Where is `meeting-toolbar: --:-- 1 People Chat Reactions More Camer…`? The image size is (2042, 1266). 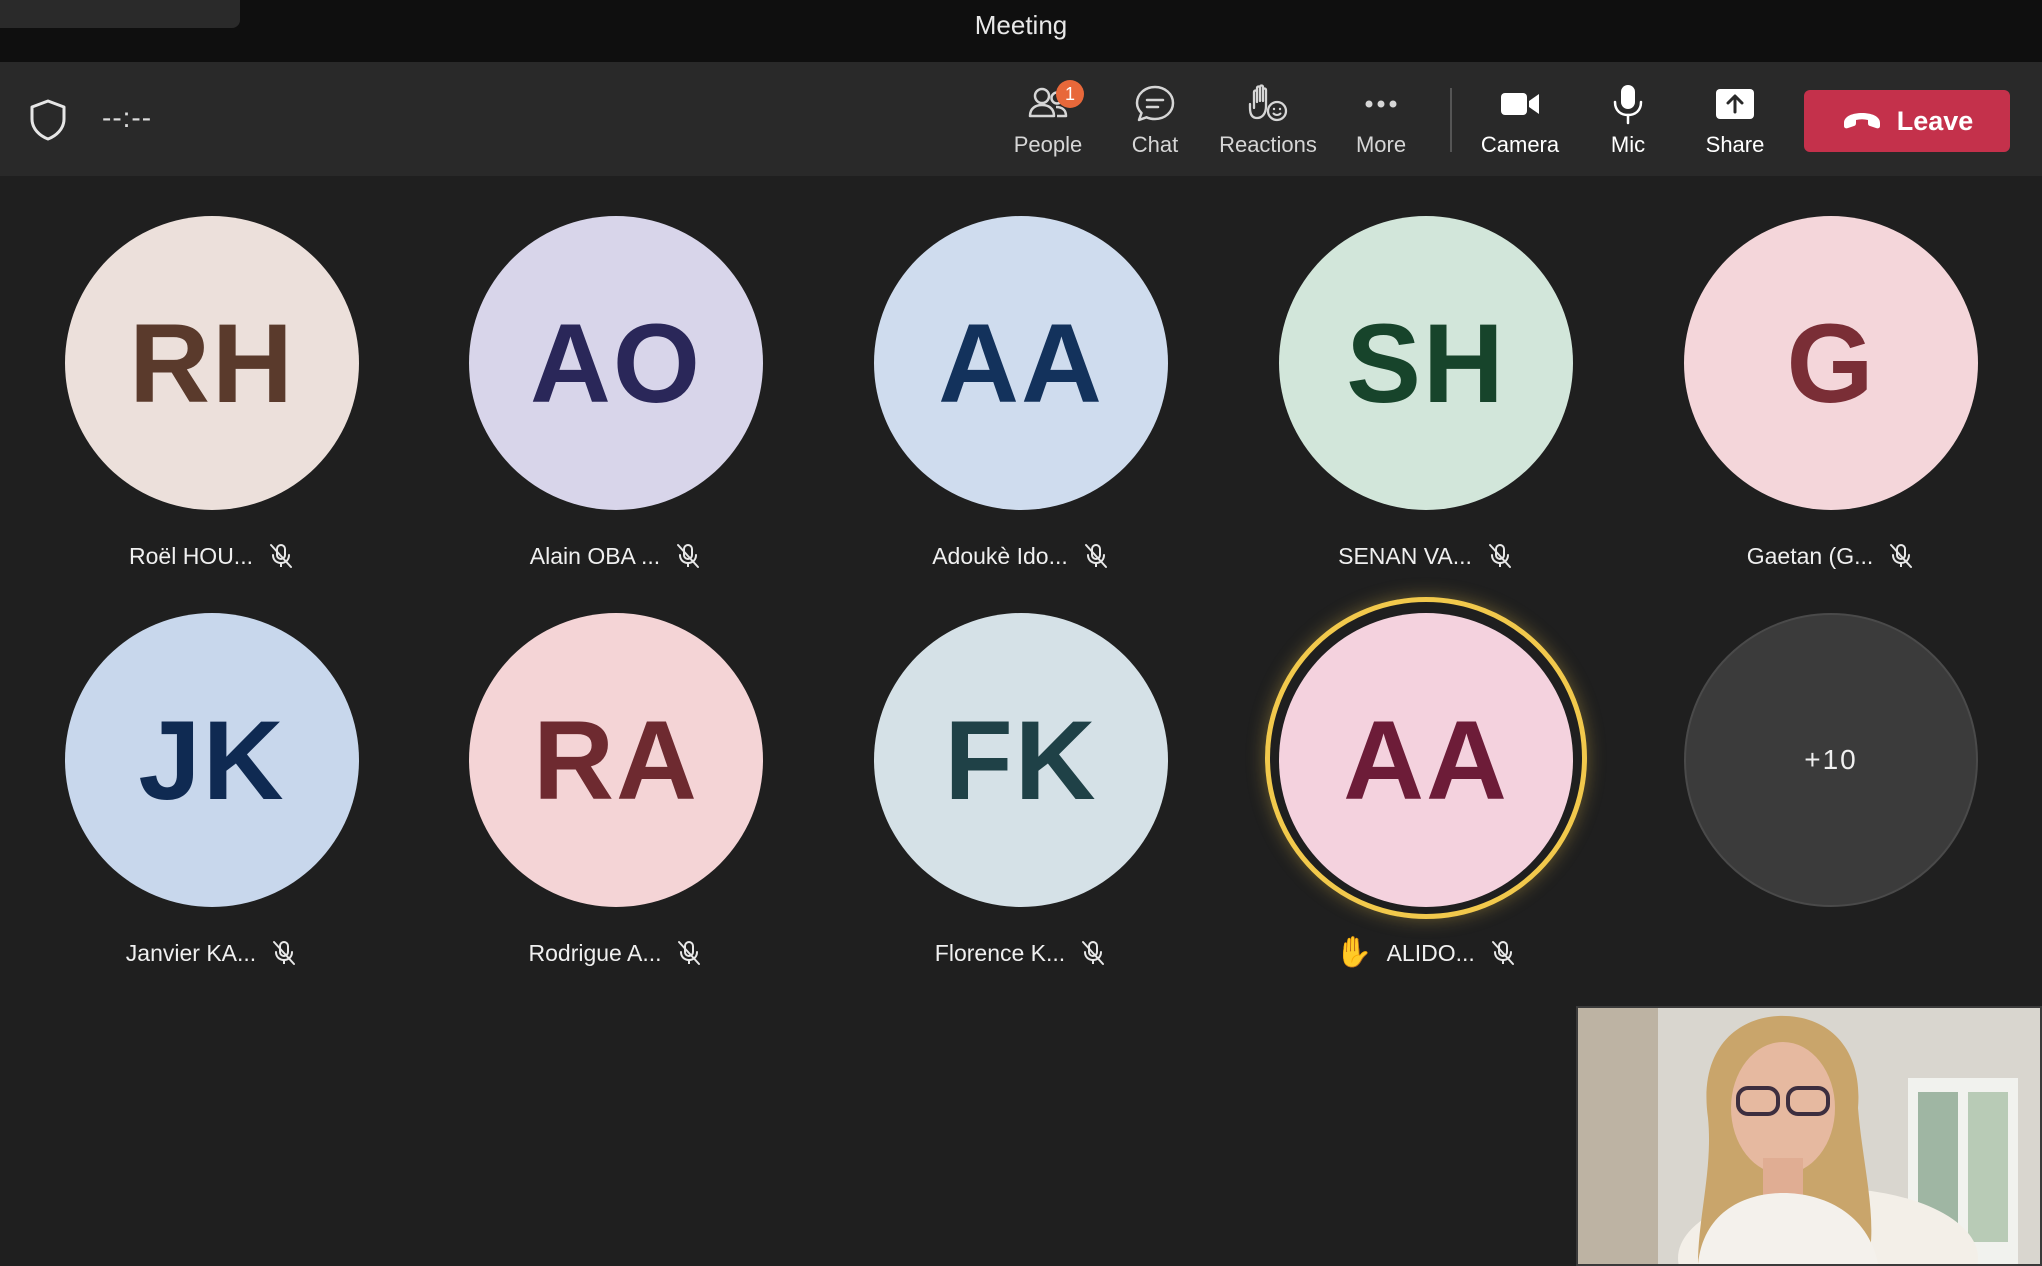 meeting-toolbar: --:-- 1 People Chat Reactions More Camer… is located at coordinates (1021, 119).